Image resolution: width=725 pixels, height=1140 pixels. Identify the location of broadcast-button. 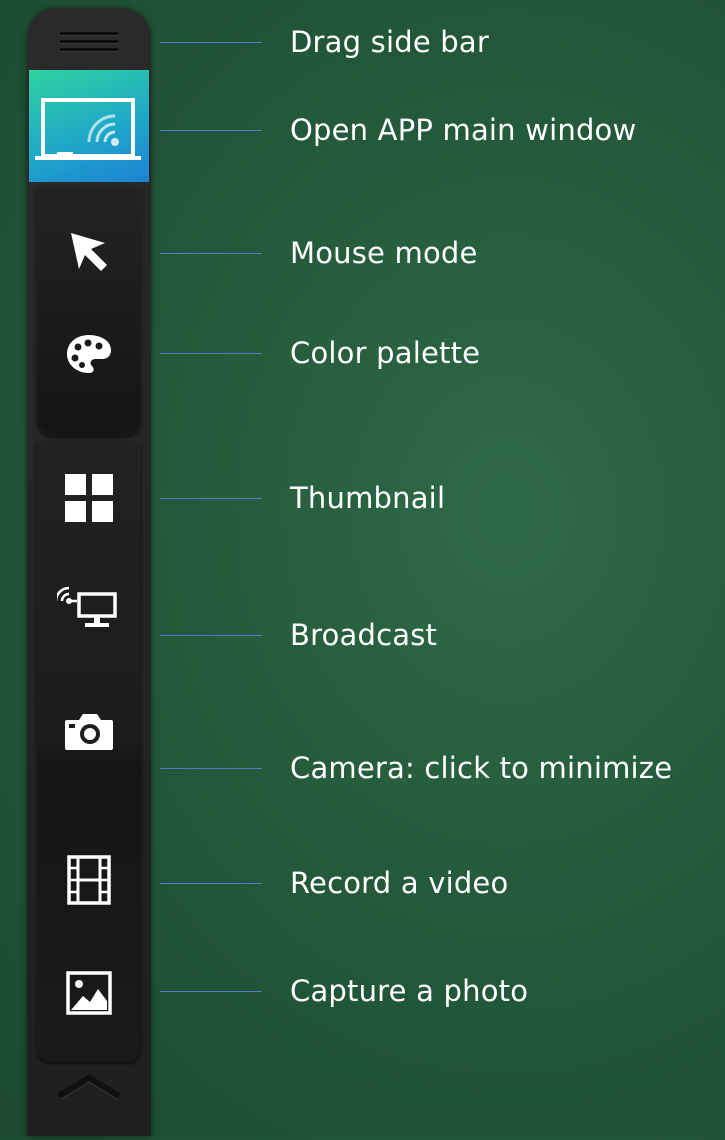
(89, 608).